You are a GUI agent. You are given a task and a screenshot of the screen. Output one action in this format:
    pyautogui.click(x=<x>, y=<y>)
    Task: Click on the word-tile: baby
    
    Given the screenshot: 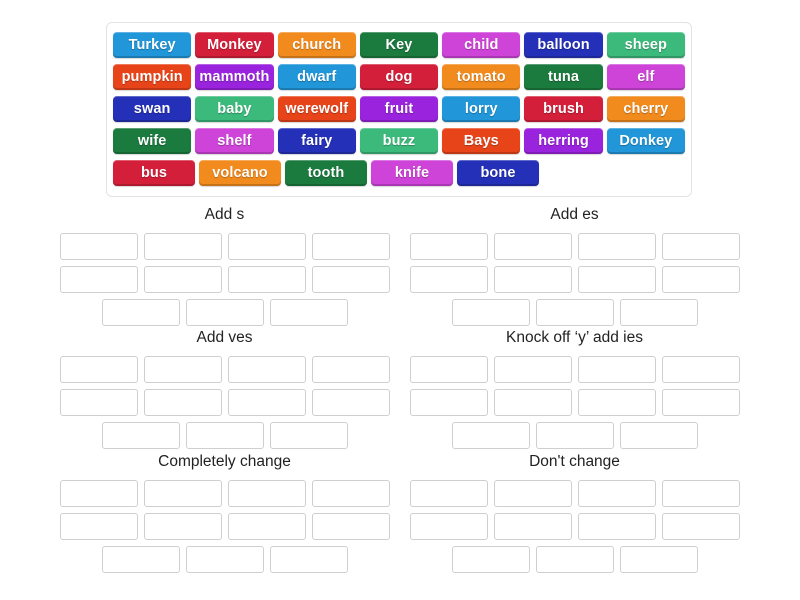 What is the action you would take?
    pyautogui.click(x=234, y=109)
    